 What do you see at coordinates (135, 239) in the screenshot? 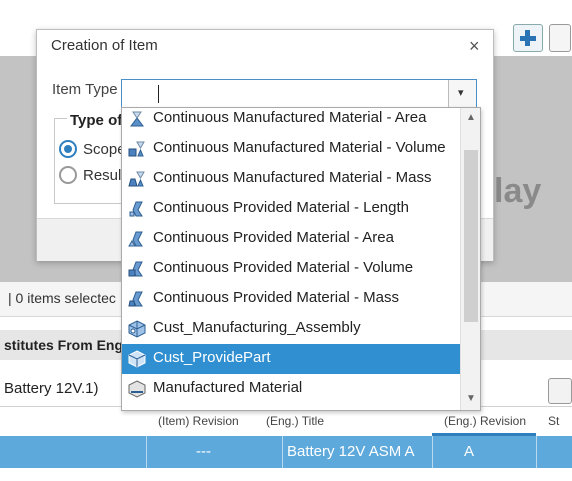
I see `provided-material-area-icon` at bounding box center [135, 239].